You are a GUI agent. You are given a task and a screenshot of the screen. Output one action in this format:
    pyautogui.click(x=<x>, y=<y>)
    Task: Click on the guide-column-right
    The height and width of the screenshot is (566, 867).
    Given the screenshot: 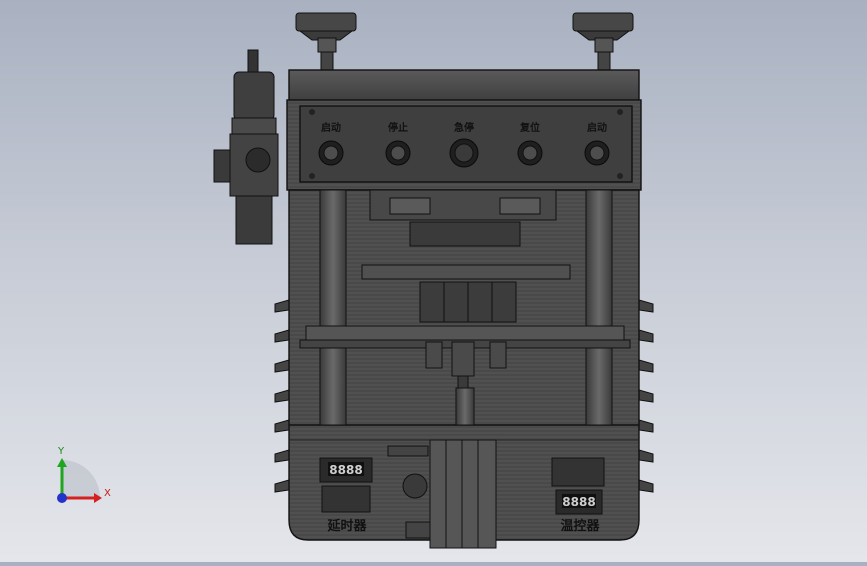 What is the action you would take?
    pyautogui.click(x=599, y=307)
    